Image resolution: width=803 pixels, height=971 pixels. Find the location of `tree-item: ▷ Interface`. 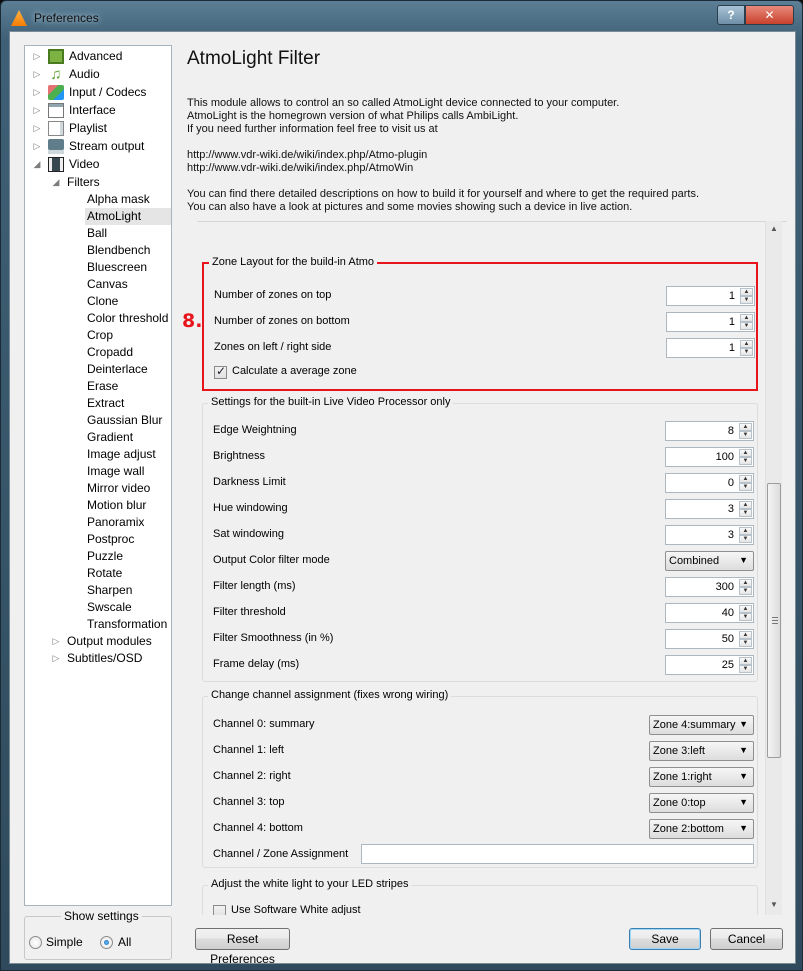

tree-item: ▷ Interface is located at coordinates (98, 110).